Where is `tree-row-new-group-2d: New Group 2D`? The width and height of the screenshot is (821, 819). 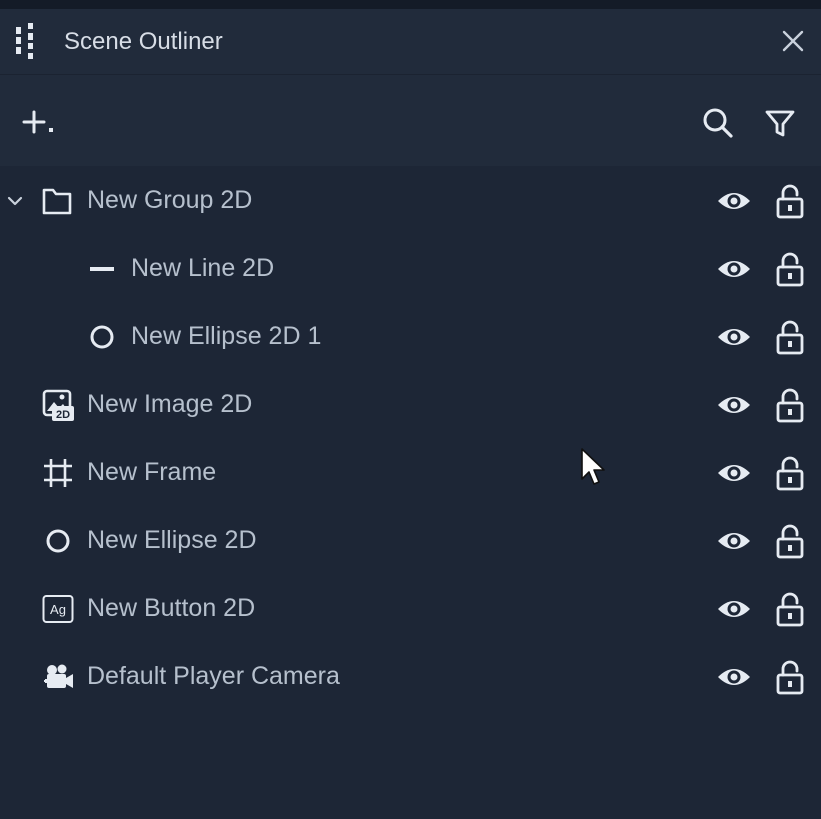
tree-row-new-group-2d: New Group 2D is located at coordinates (410, 201).